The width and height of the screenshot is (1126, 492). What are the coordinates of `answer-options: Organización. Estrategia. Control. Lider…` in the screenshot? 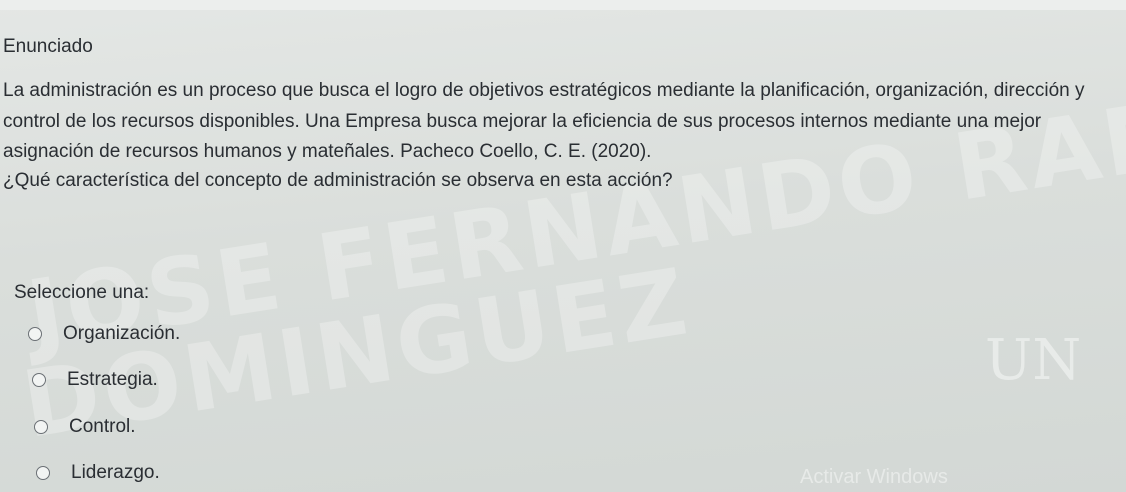 It's located at (104, 407).